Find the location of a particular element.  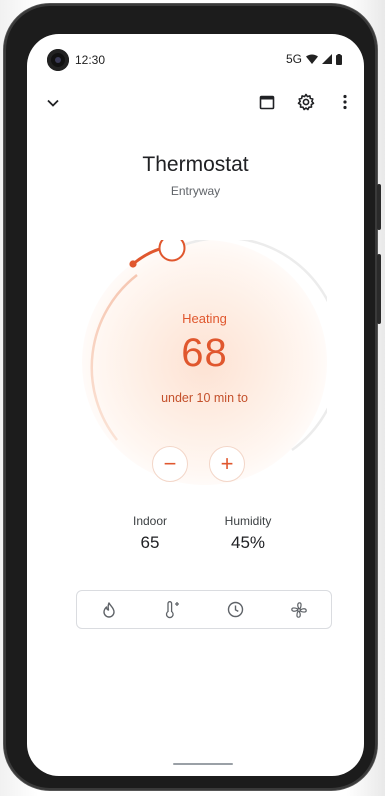

humidity-reading: Humidity 45% is located at coordinates (248, 533).